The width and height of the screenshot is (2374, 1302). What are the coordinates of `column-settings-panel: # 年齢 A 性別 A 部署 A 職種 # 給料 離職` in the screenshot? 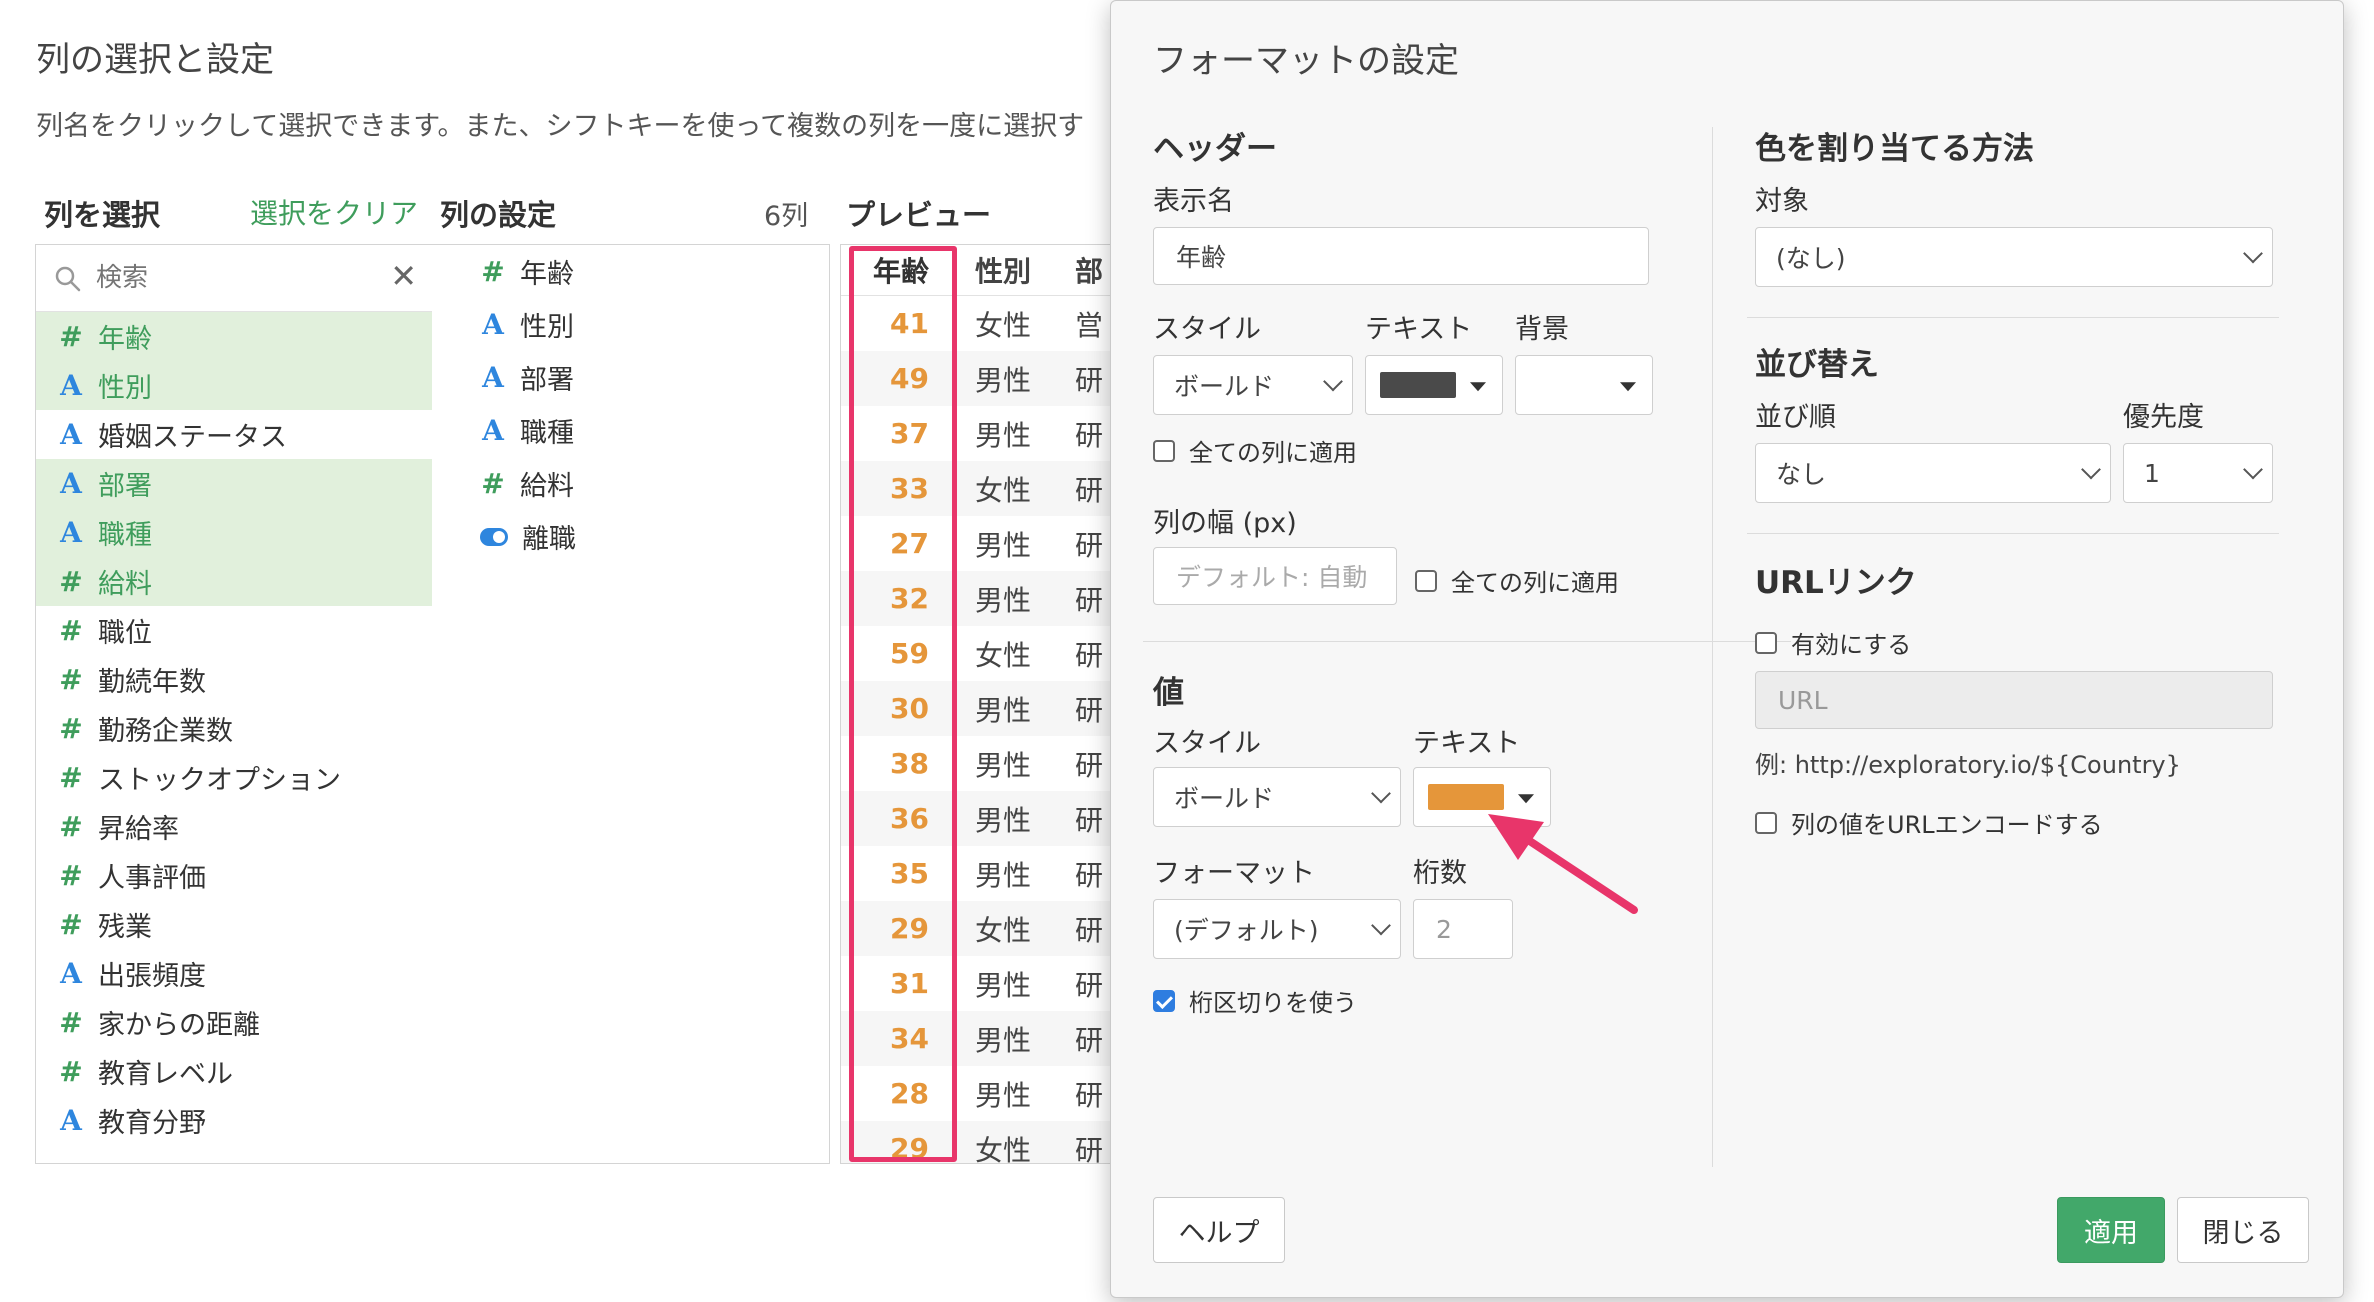 It's located at (631, 704).